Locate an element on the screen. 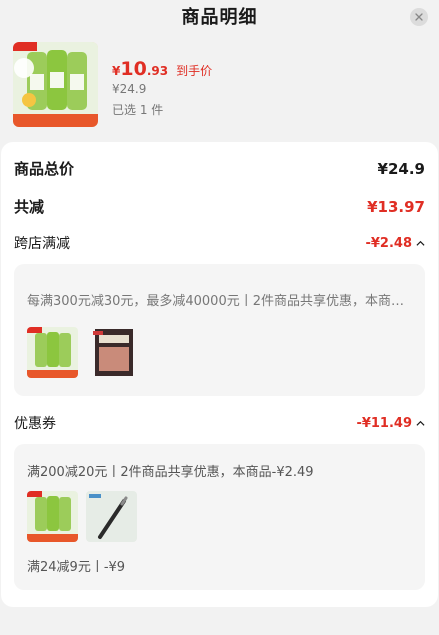 The image size is (439, 635). total-value: ¥24.9 is located at coordinates (401, 168).